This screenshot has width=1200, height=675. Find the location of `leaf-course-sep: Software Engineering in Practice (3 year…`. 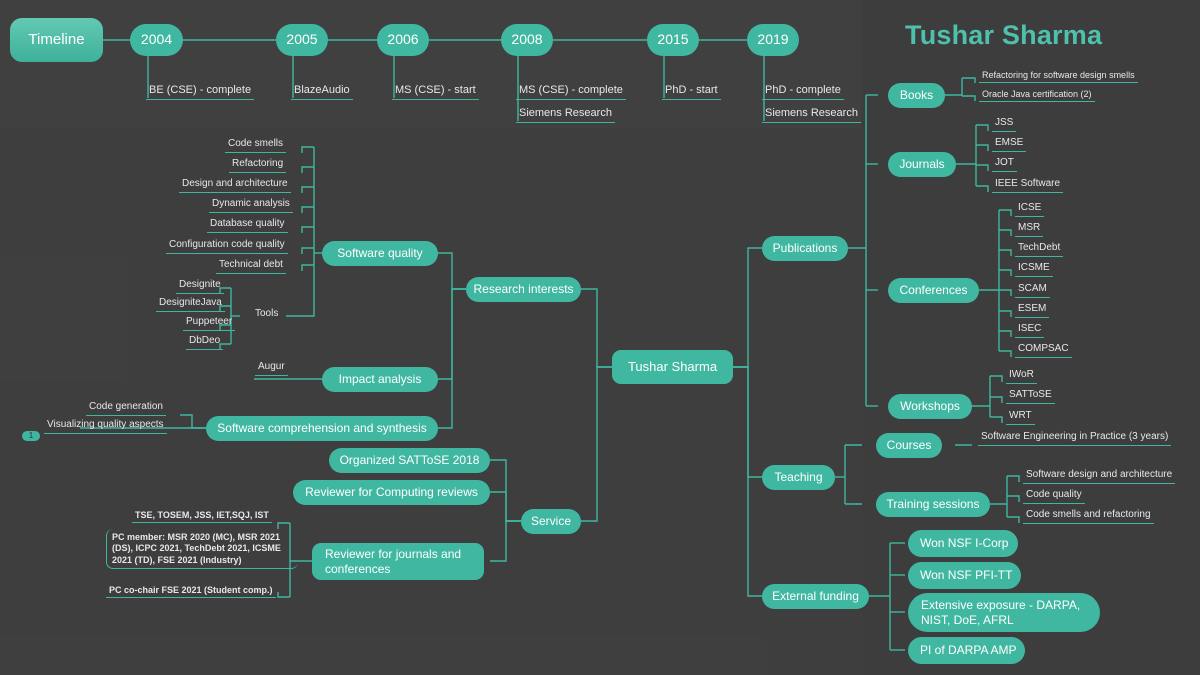

leaf-course-sep: Software Engineering in Practice (3 year… is located at coordinates (1075, 438).